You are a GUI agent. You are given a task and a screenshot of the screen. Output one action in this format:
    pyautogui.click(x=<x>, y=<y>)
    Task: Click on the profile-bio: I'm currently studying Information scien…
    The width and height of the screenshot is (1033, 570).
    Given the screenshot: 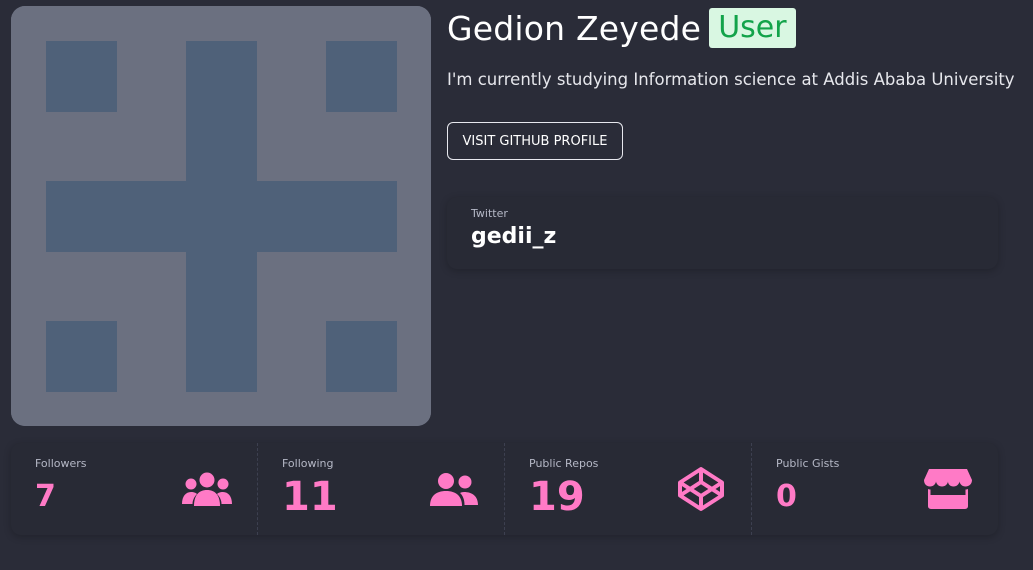 What is the action you would take?
    pyautogui.click(x=731, y=79)
    